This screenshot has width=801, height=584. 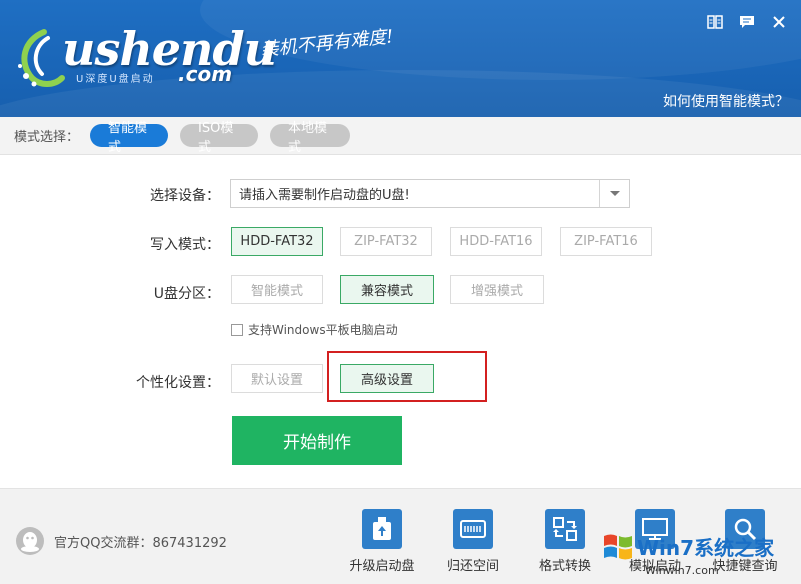 What do you see at coordinates (706, 548) in the screenshot?
I see `watermark-text: Win7系统之家` at bounding box center [706, 548].